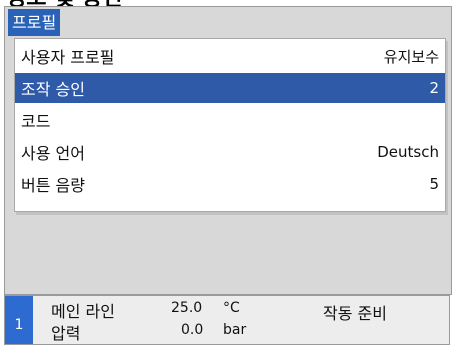  I want to click on menu-item-user-profile: 사용자 프로필 유지보수, so click(230, 56).